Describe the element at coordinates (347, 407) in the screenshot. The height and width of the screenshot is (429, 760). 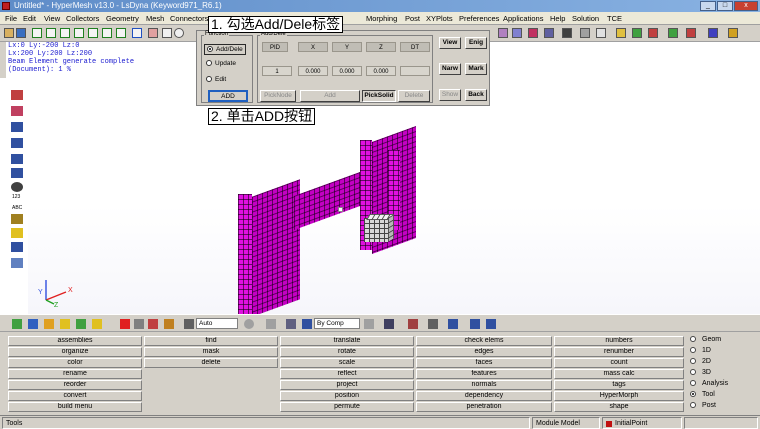
I see `permute-button: permute` at that location.